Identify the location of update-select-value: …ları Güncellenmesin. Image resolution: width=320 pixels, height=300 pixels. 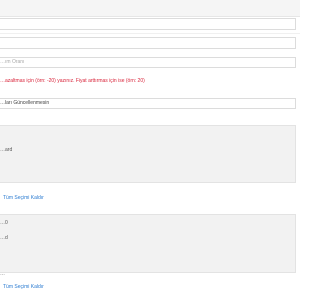
(25, 103).